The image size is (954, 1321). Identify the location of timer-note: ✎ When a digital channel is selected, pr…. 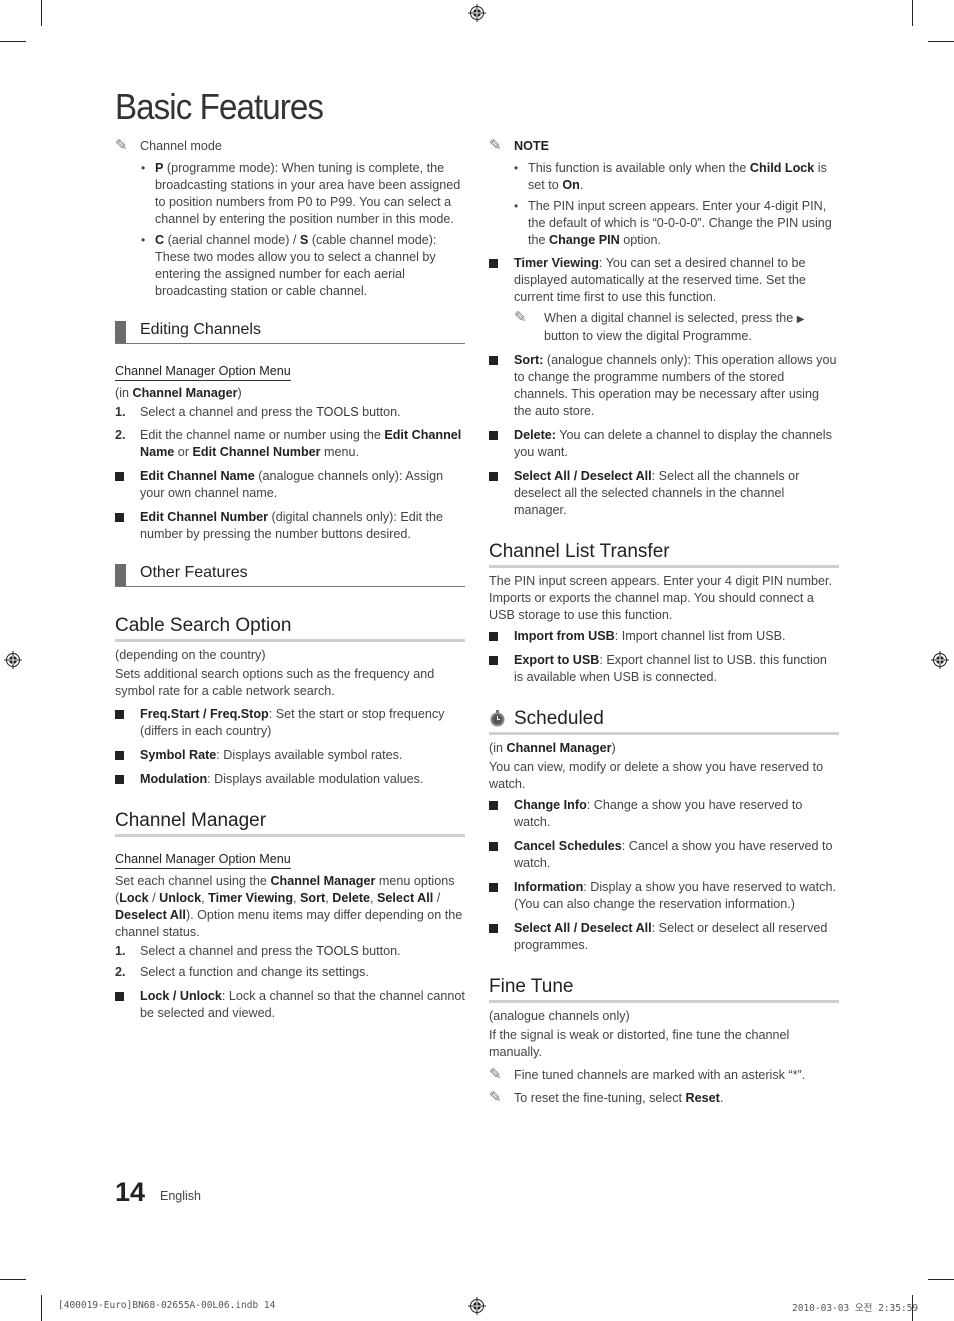
(659, 326).